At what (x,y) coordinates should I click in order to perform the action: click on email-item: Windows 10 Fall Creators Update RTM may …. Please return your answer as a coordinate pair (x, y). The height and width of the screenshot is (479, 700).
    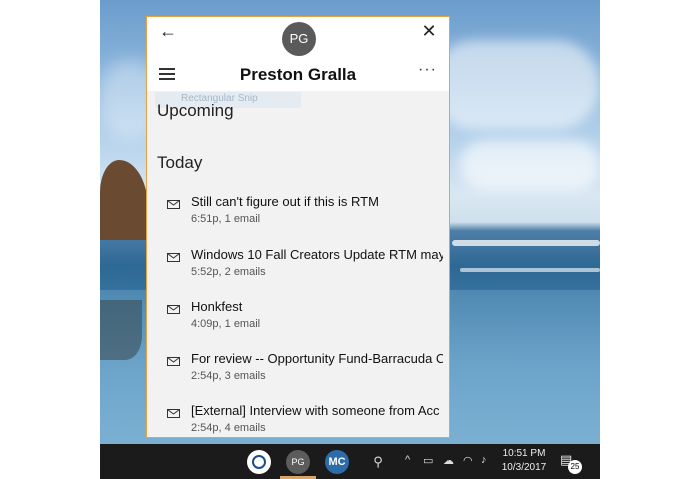
    Looking at the image, I should click on (298, 272).